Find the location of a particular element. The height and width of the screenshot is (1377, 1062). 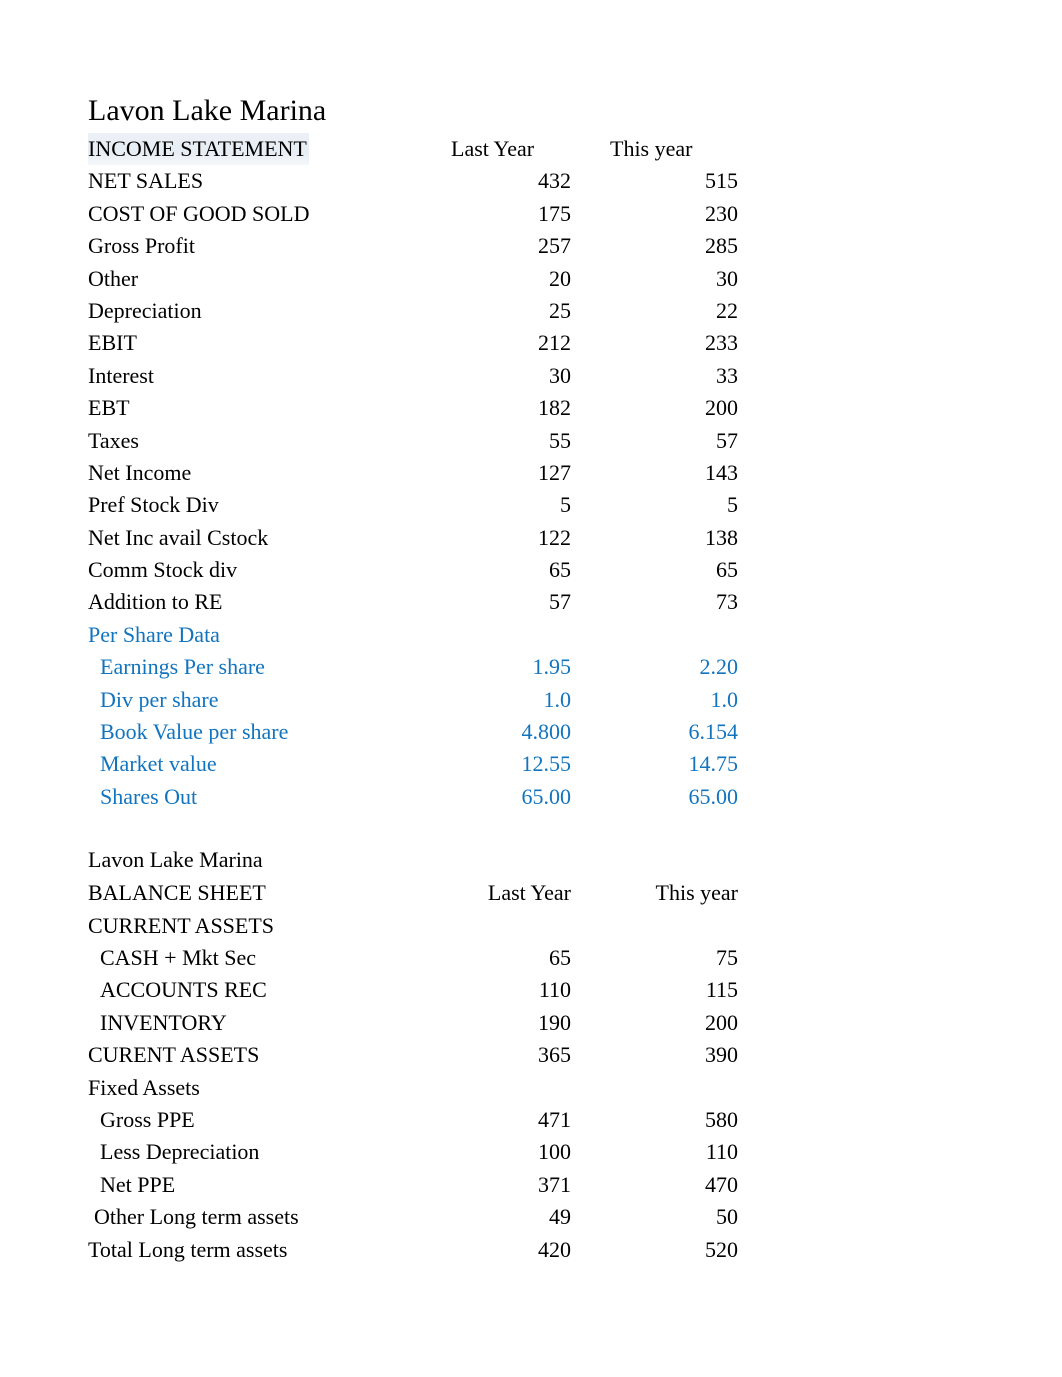

row-label: Addition to RE is located at coordinates (155, 602).